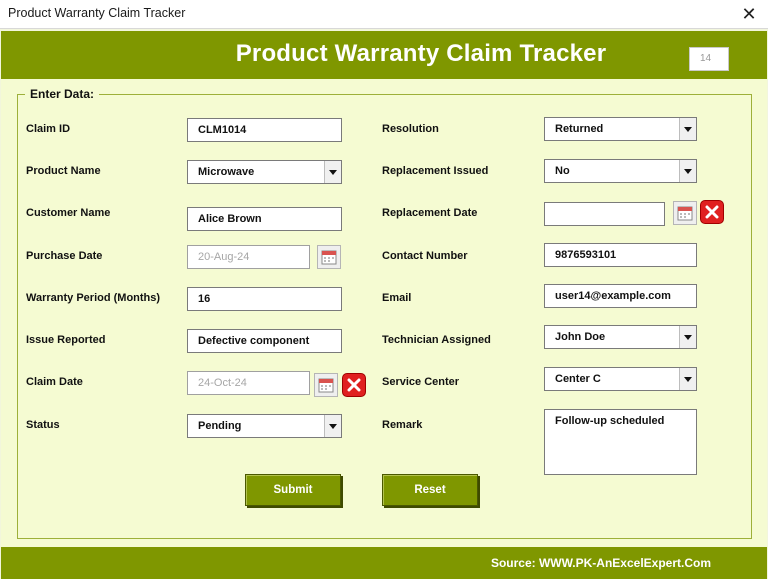  What do you see at coordinates (66, 340) in the screenshot?
I see `label-issue-reported: Issue Reported` at bounding box center [66, 340].